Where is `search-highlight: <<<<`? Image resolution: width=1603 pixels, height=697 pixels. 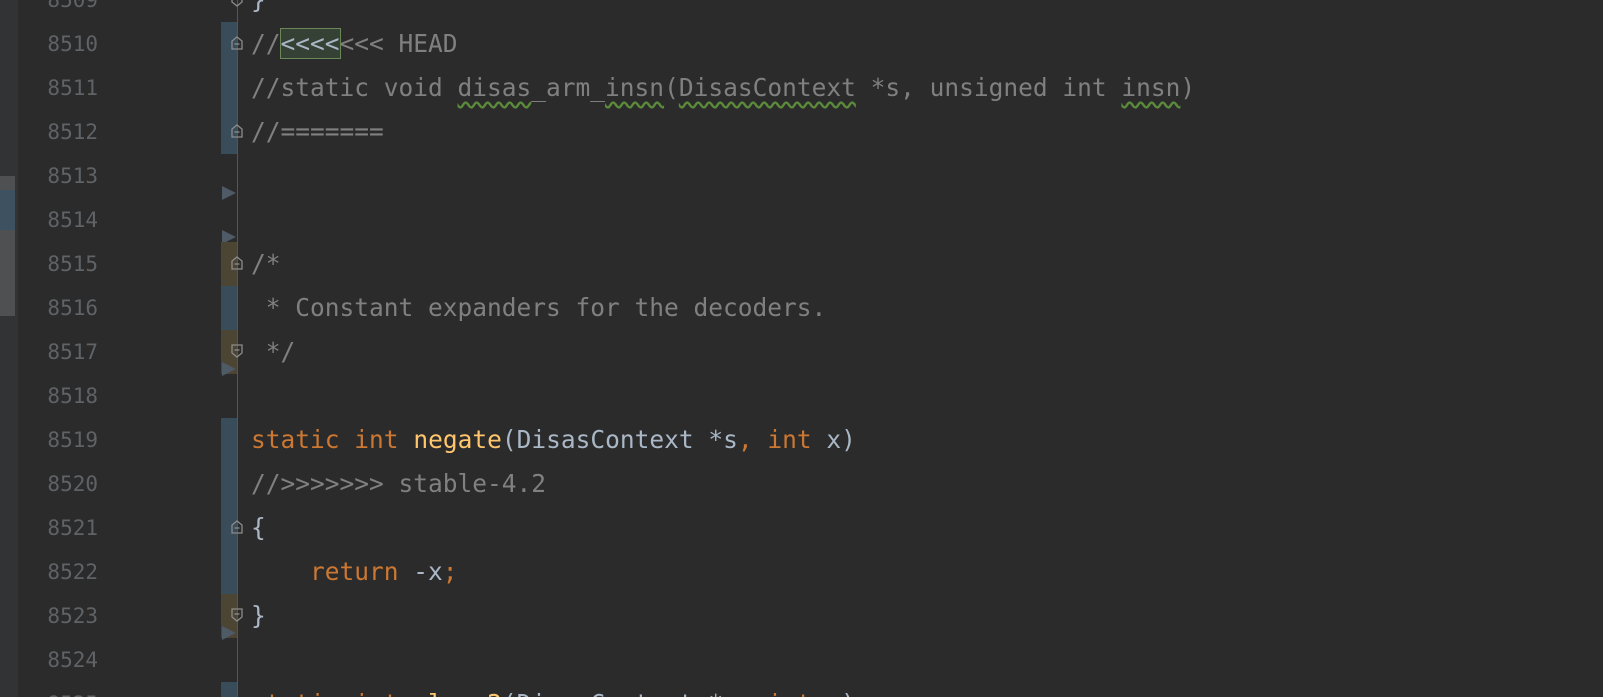 search-highlight: <<<< is located at coordinates (310, 43).